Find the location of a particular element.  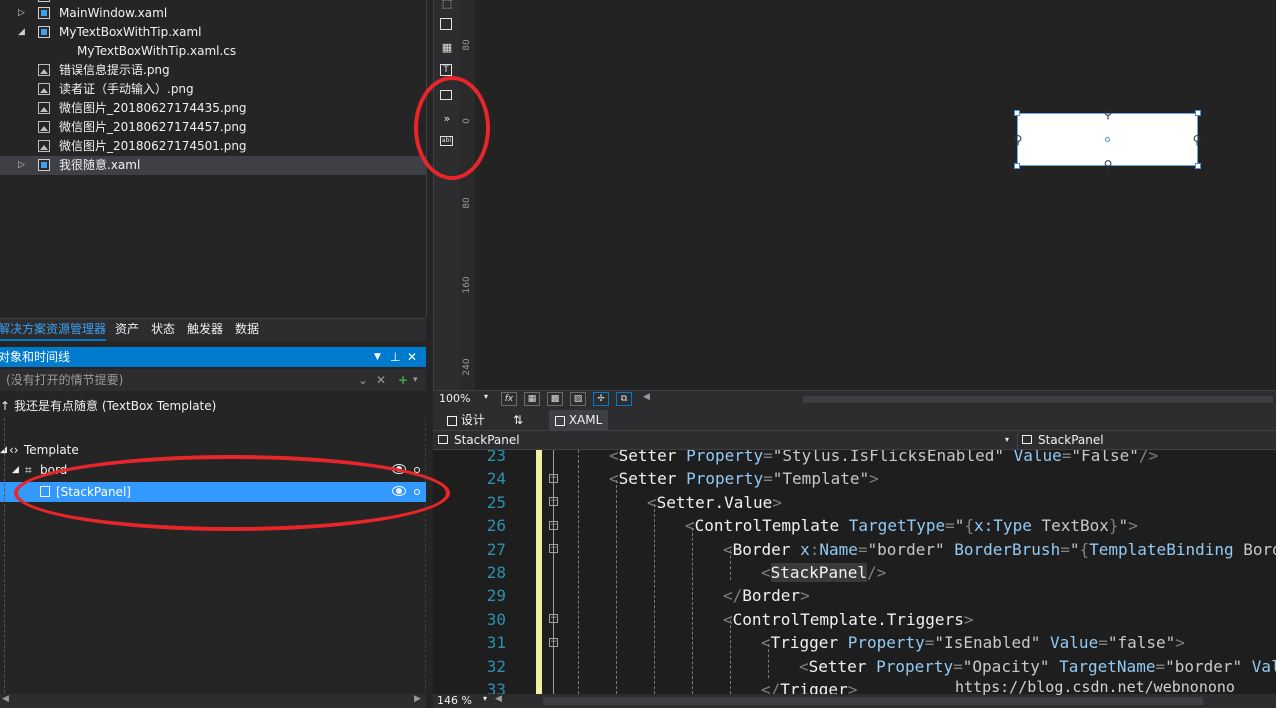

up-arrow-icon: ↑ is located at coordinates (5, 406).